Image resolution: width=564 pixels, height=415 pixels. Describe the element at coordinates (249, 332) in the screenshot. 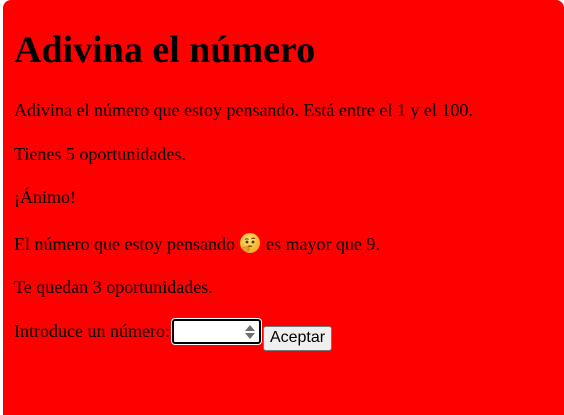

I see `number-spinner` at that location.